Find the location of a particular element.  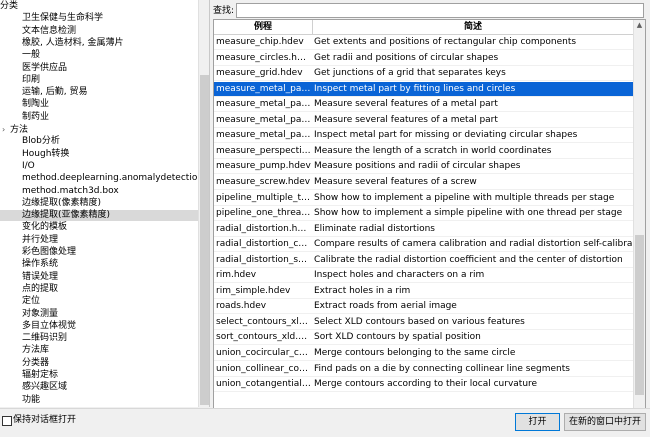

table-row: rim_simple.hdev Extract holes in a rim is located at coordinates (423, 291).